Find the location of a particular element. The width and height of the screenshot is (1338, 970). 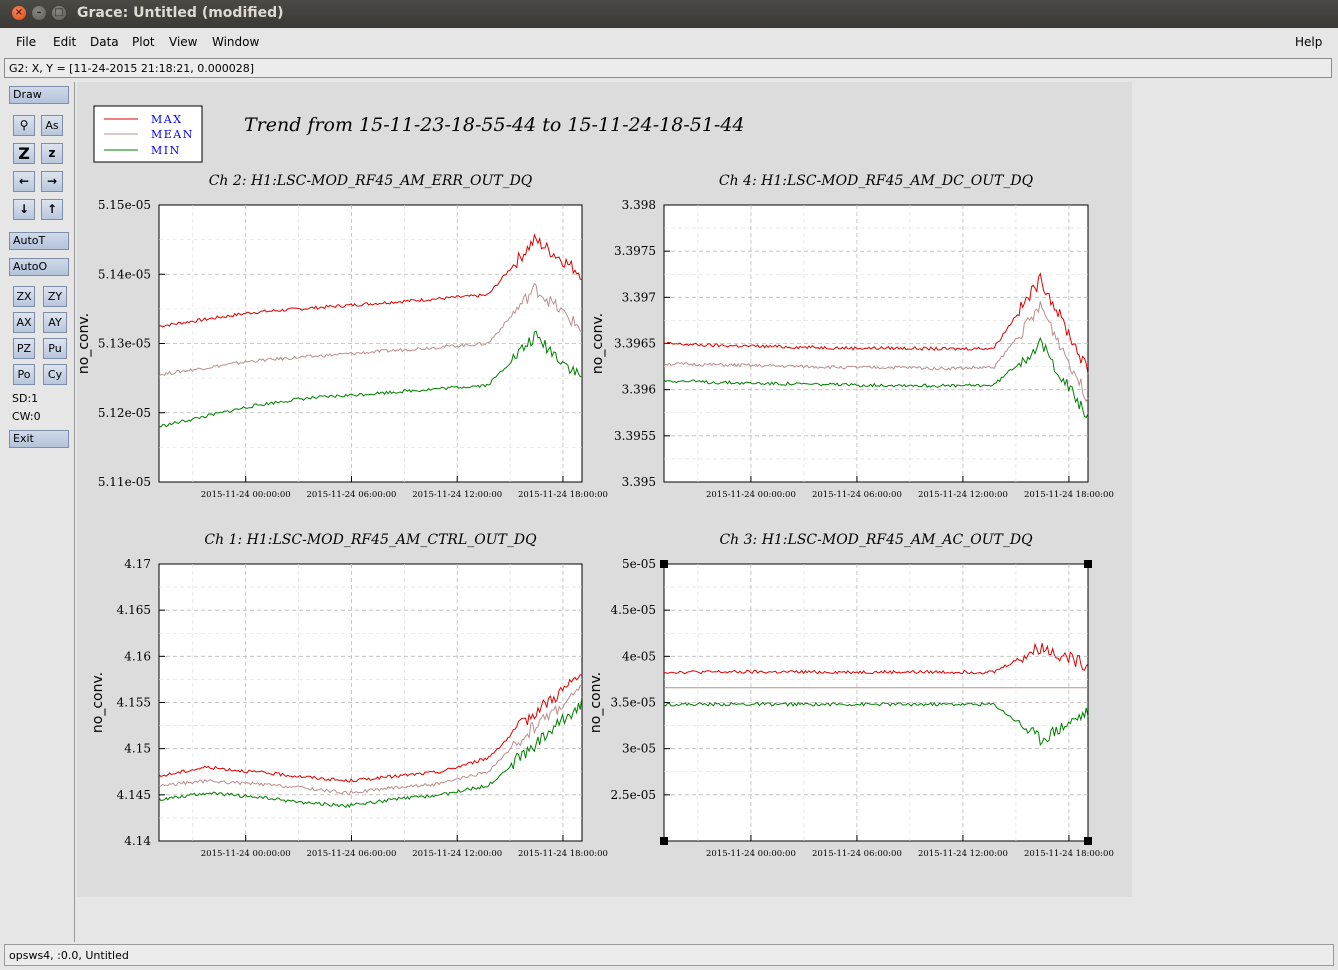

po-button: Po is located at coordinates (24, 374).